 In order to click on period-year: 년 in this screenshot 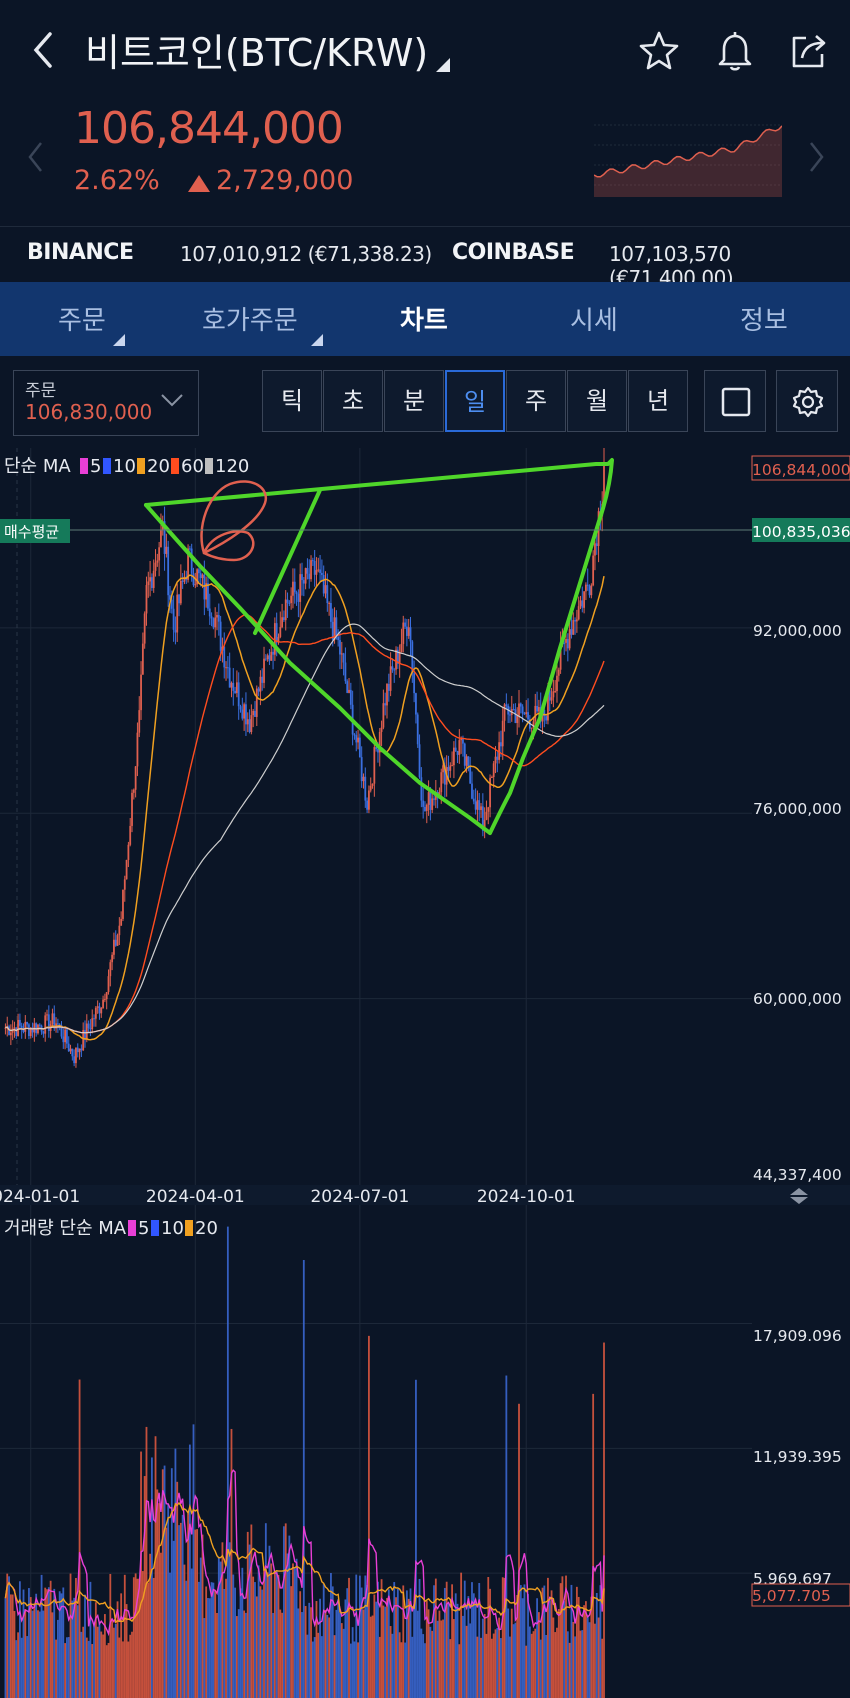, I will do `click(658, 401)`.